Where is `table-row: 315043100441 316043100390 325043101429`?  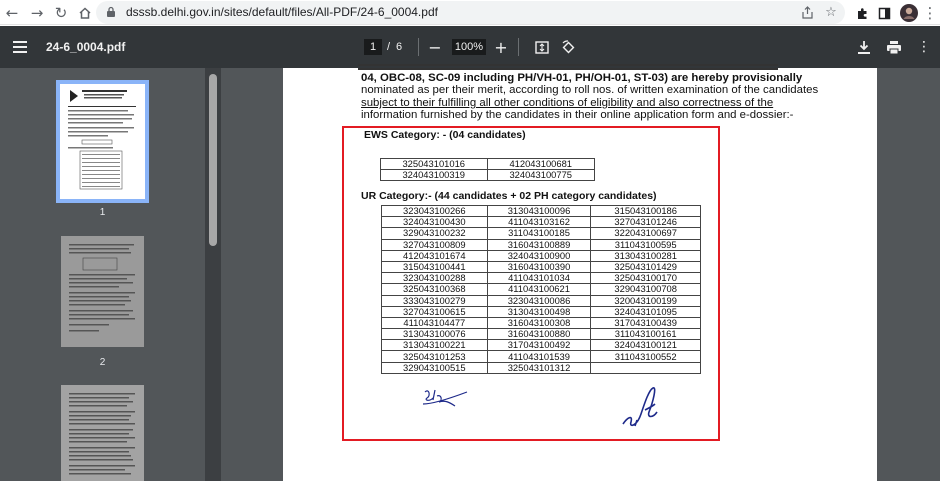
table-row: 315043100441 316043100390 325043101429 is located at coordinates (541, 267).